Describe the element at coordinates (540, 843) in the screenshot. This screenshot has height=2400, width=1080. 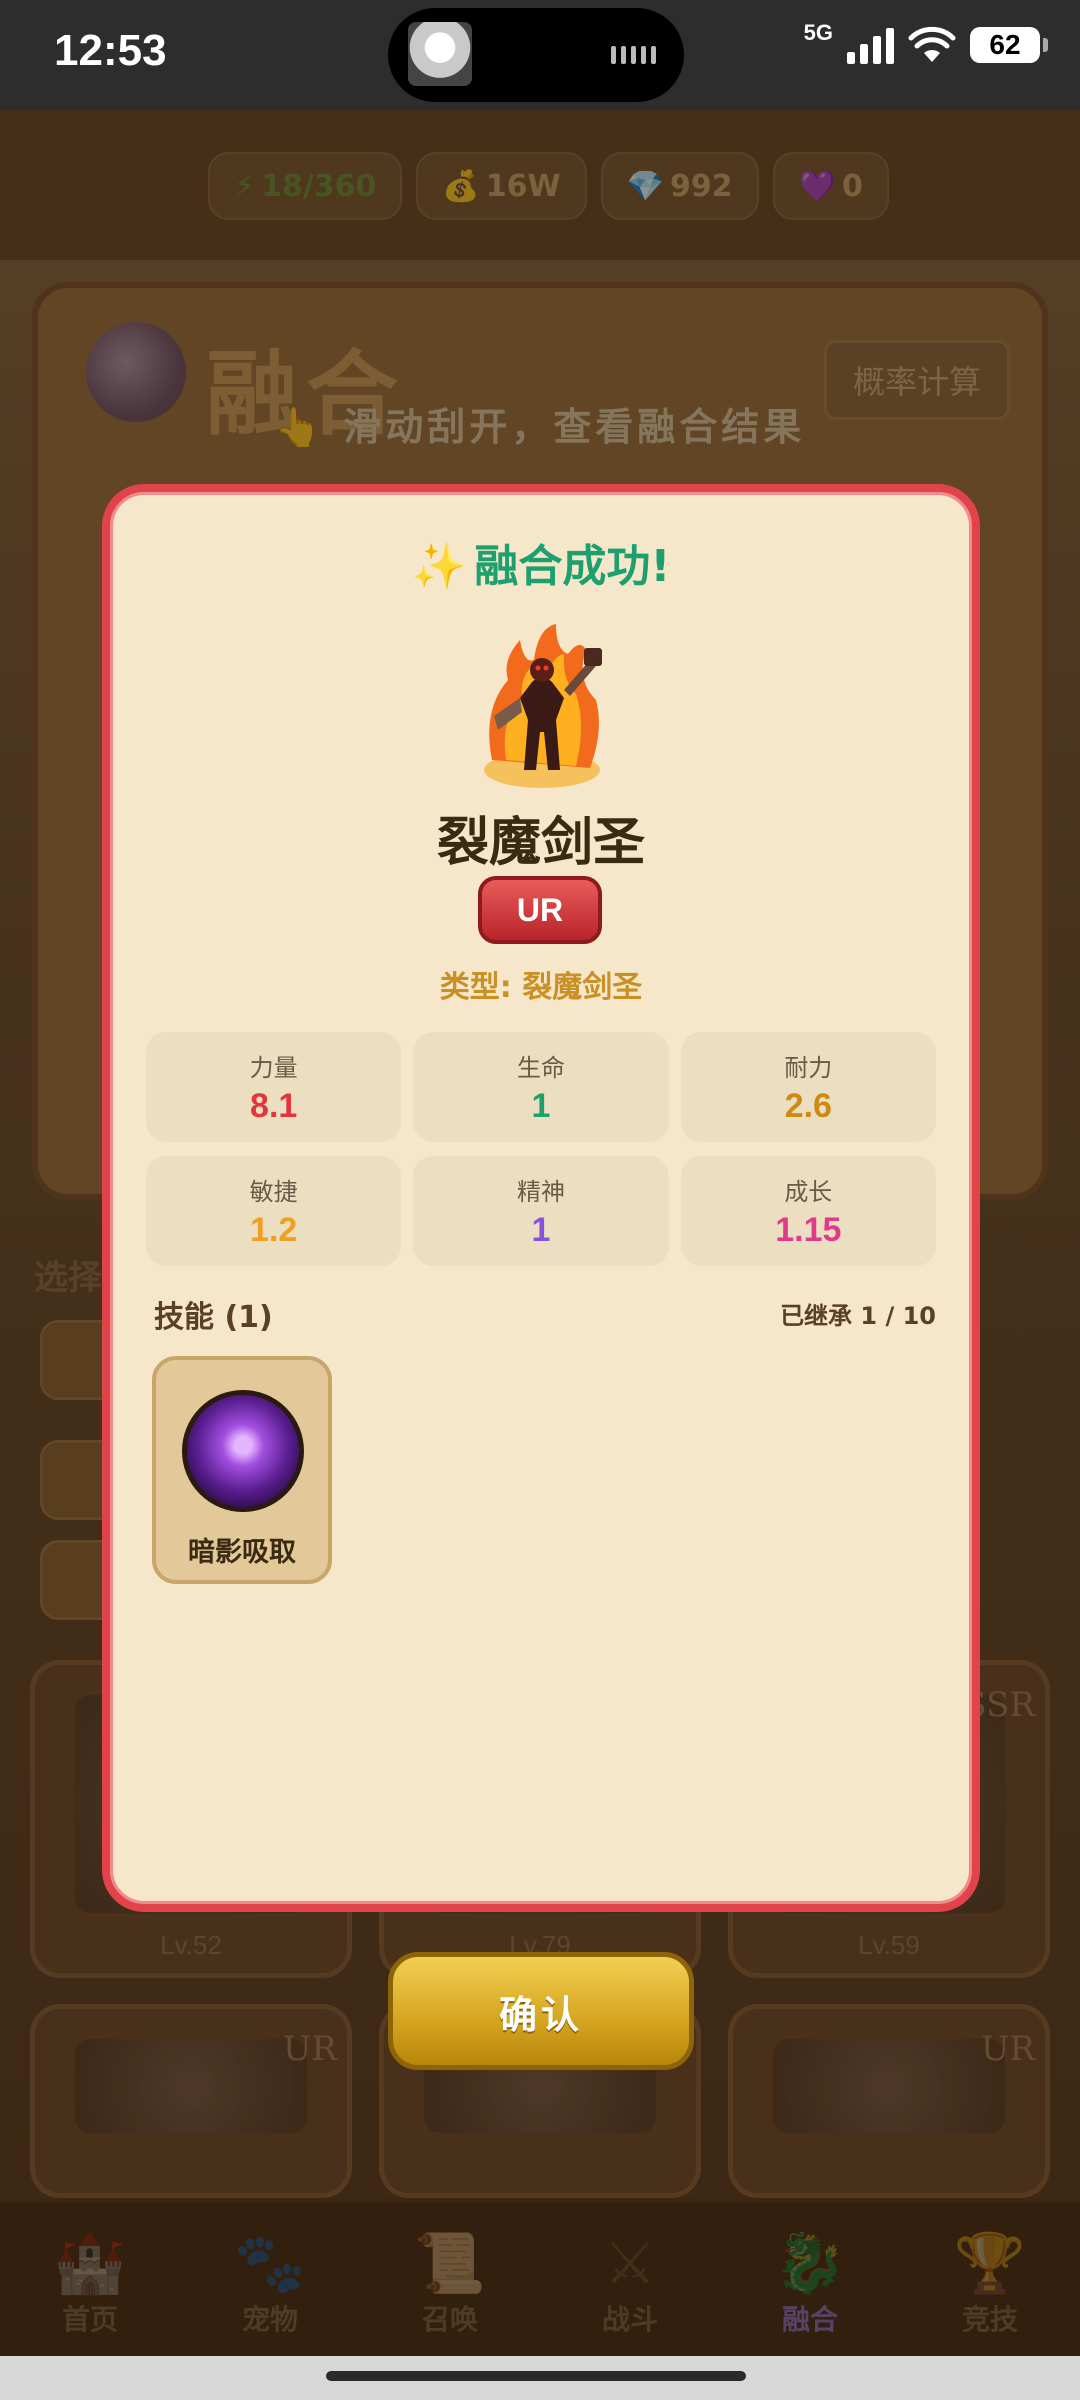
I see `hero-name: 裂魔剑圣` at that location.